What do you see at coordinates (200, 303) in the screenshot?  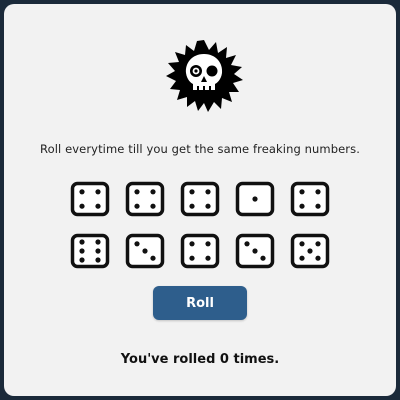 I see `roll-button: Roll` at bounding box center [200, 303].